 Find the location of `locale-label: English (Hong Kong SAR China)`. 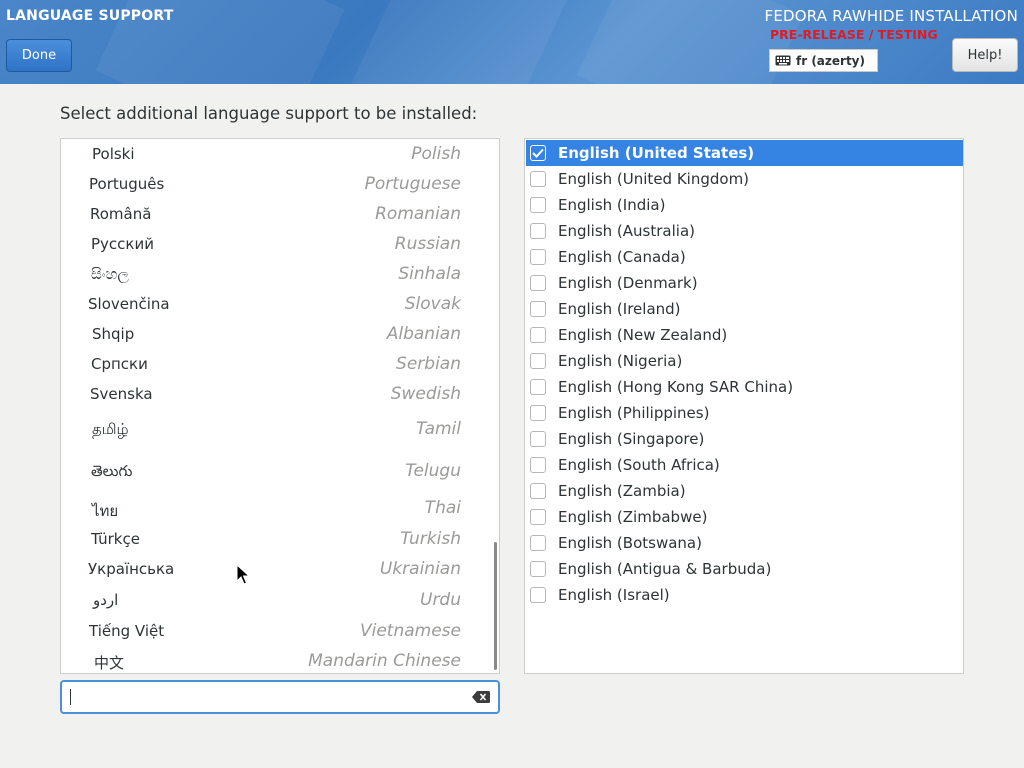

locale-label: English (Hong Kong SAR China) is located at coordinates (676, 387).